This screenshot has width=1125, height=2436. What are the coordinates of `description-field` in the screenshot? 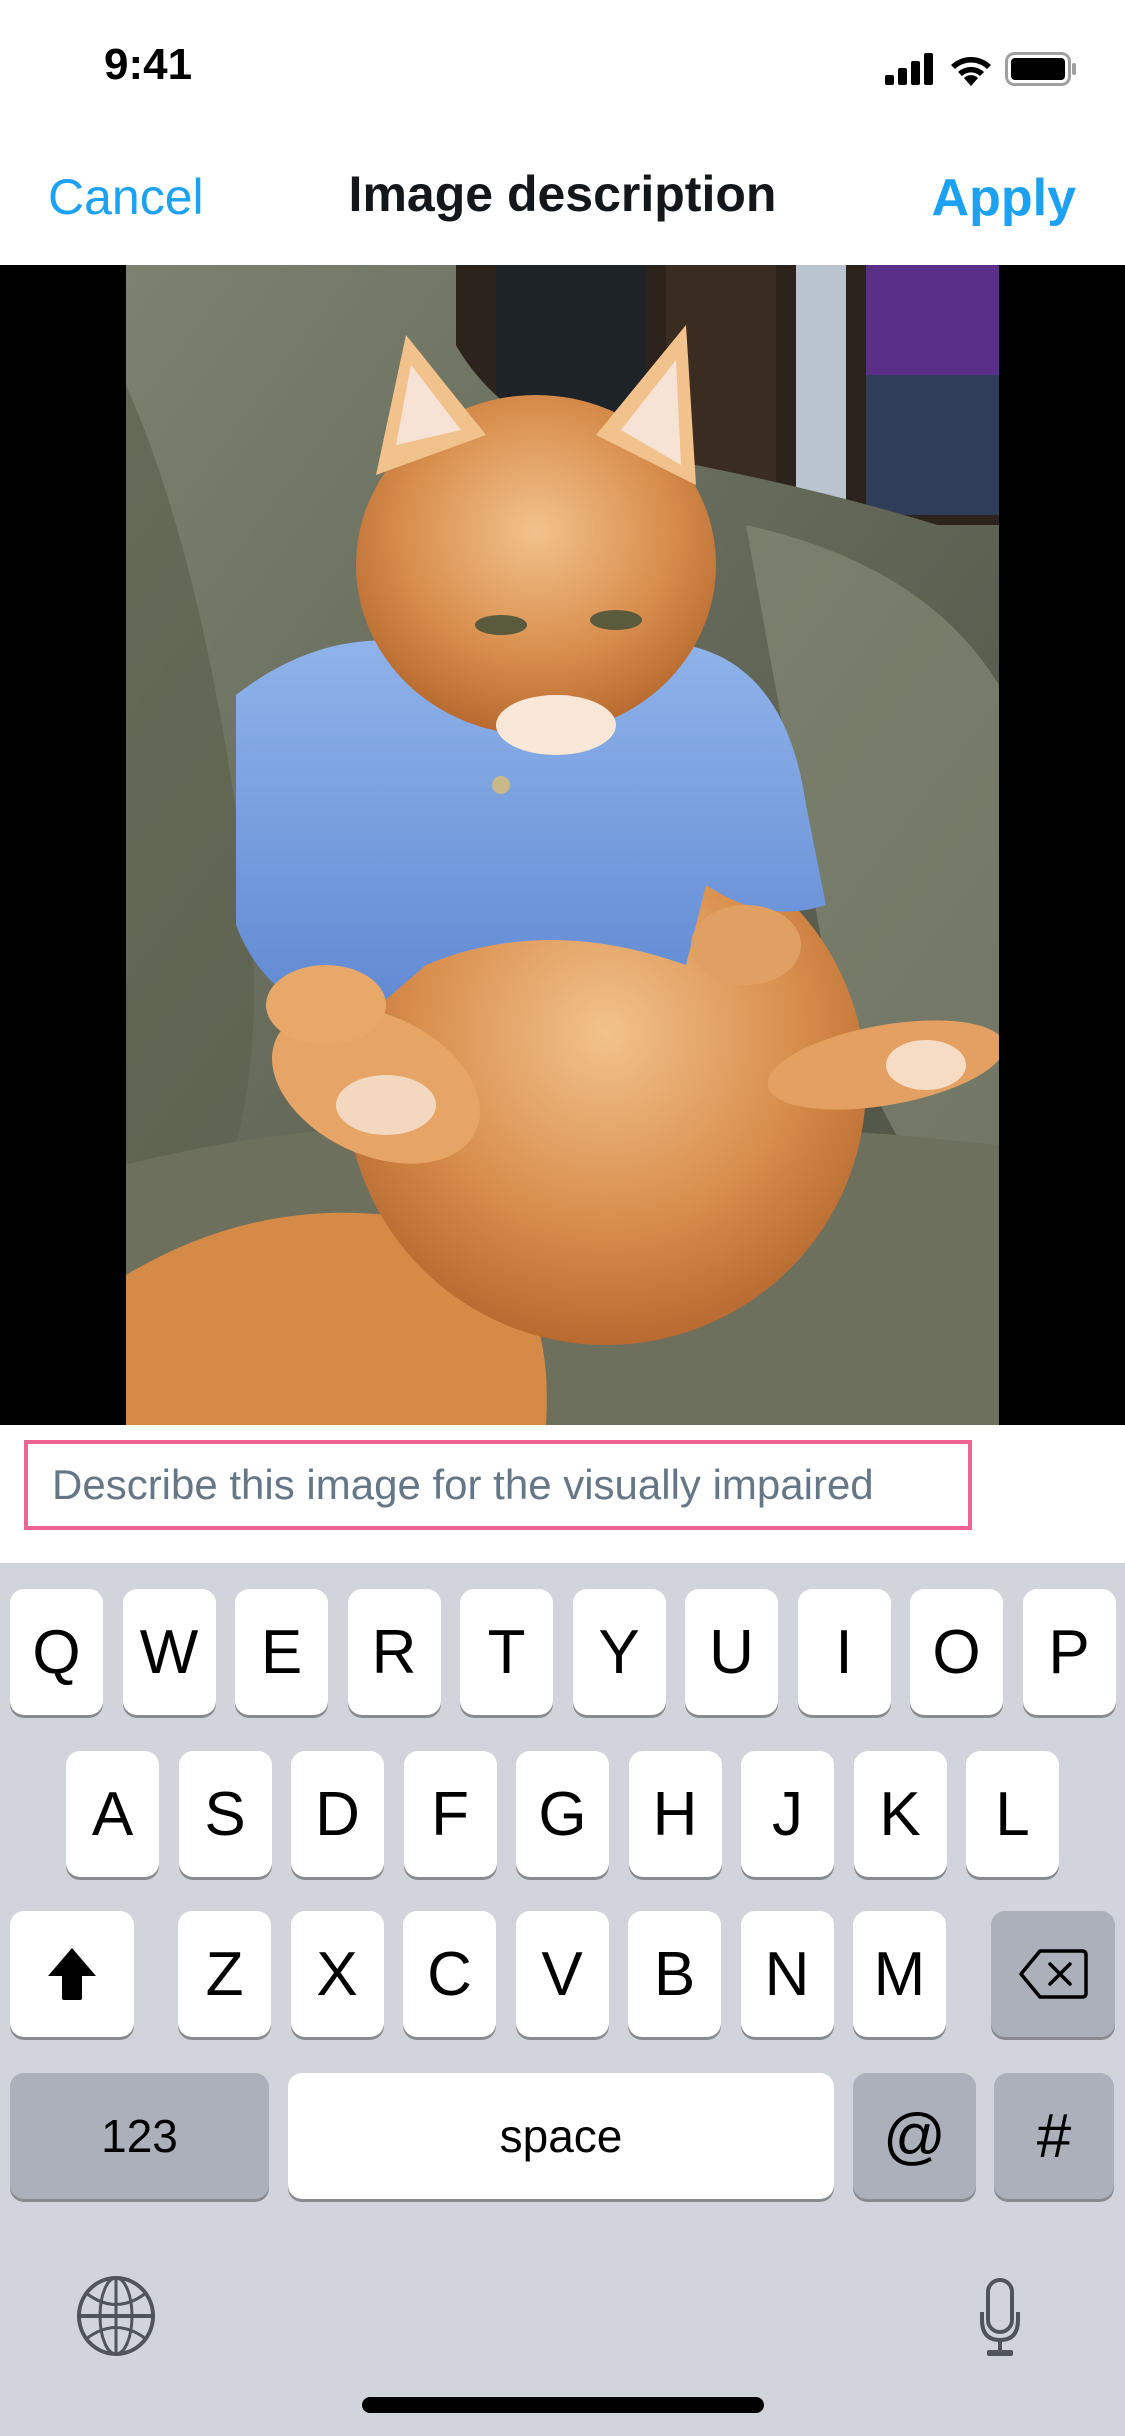 It's located at (498, 1485).